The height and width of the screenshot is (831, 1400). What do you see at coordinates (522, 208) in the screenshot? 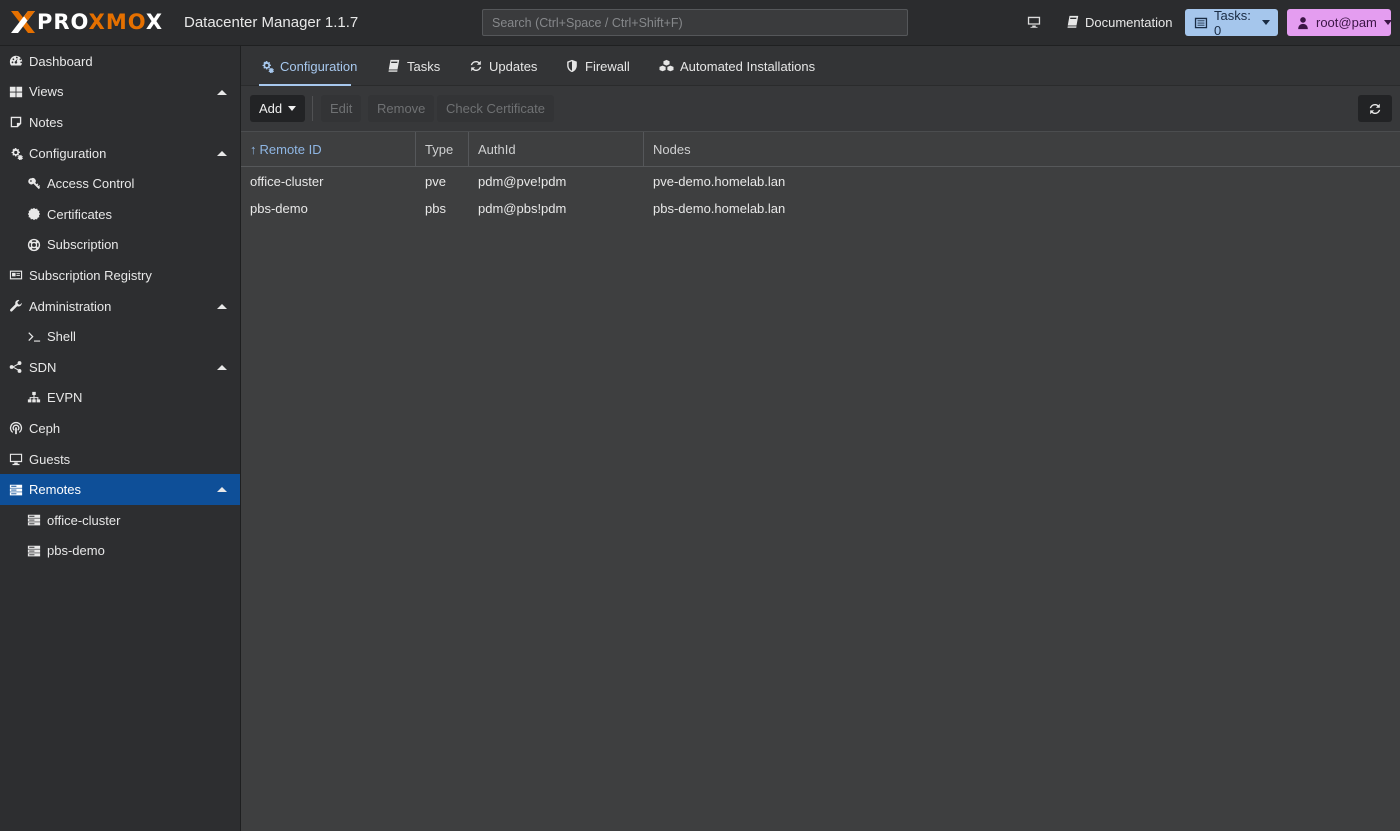
I see `cell-authid: pdm@pbs!pdm` at bounding box center [522, 208].